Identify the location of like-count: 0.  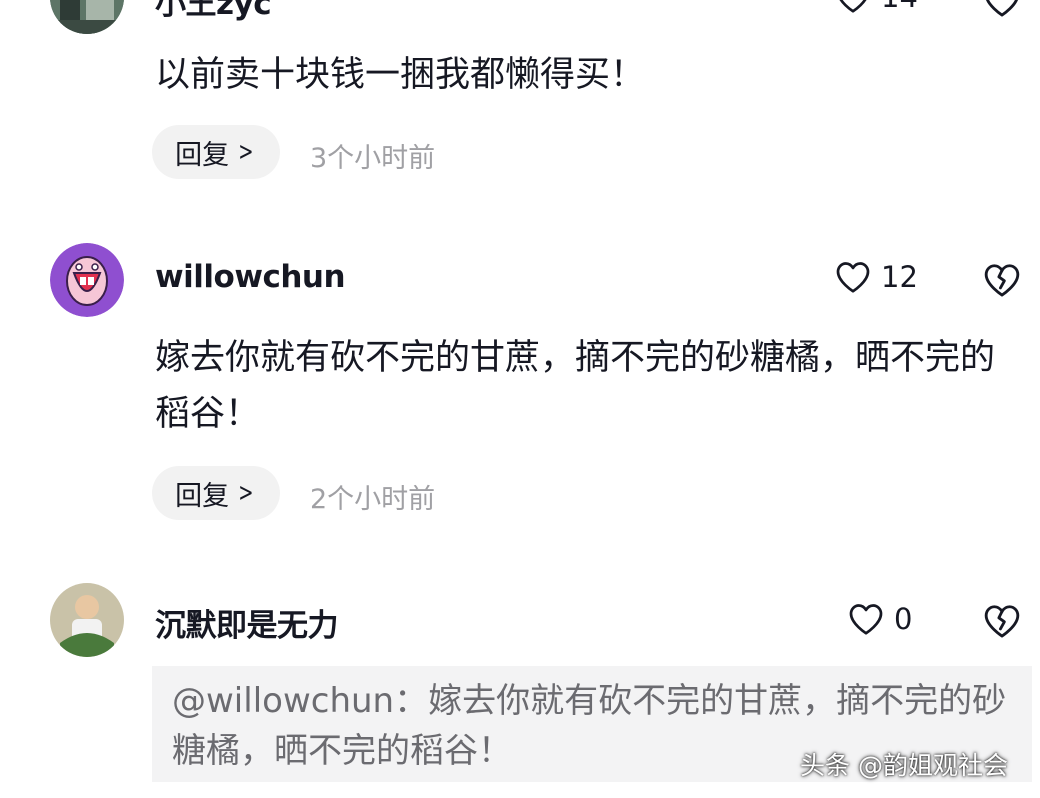
(903, 619).